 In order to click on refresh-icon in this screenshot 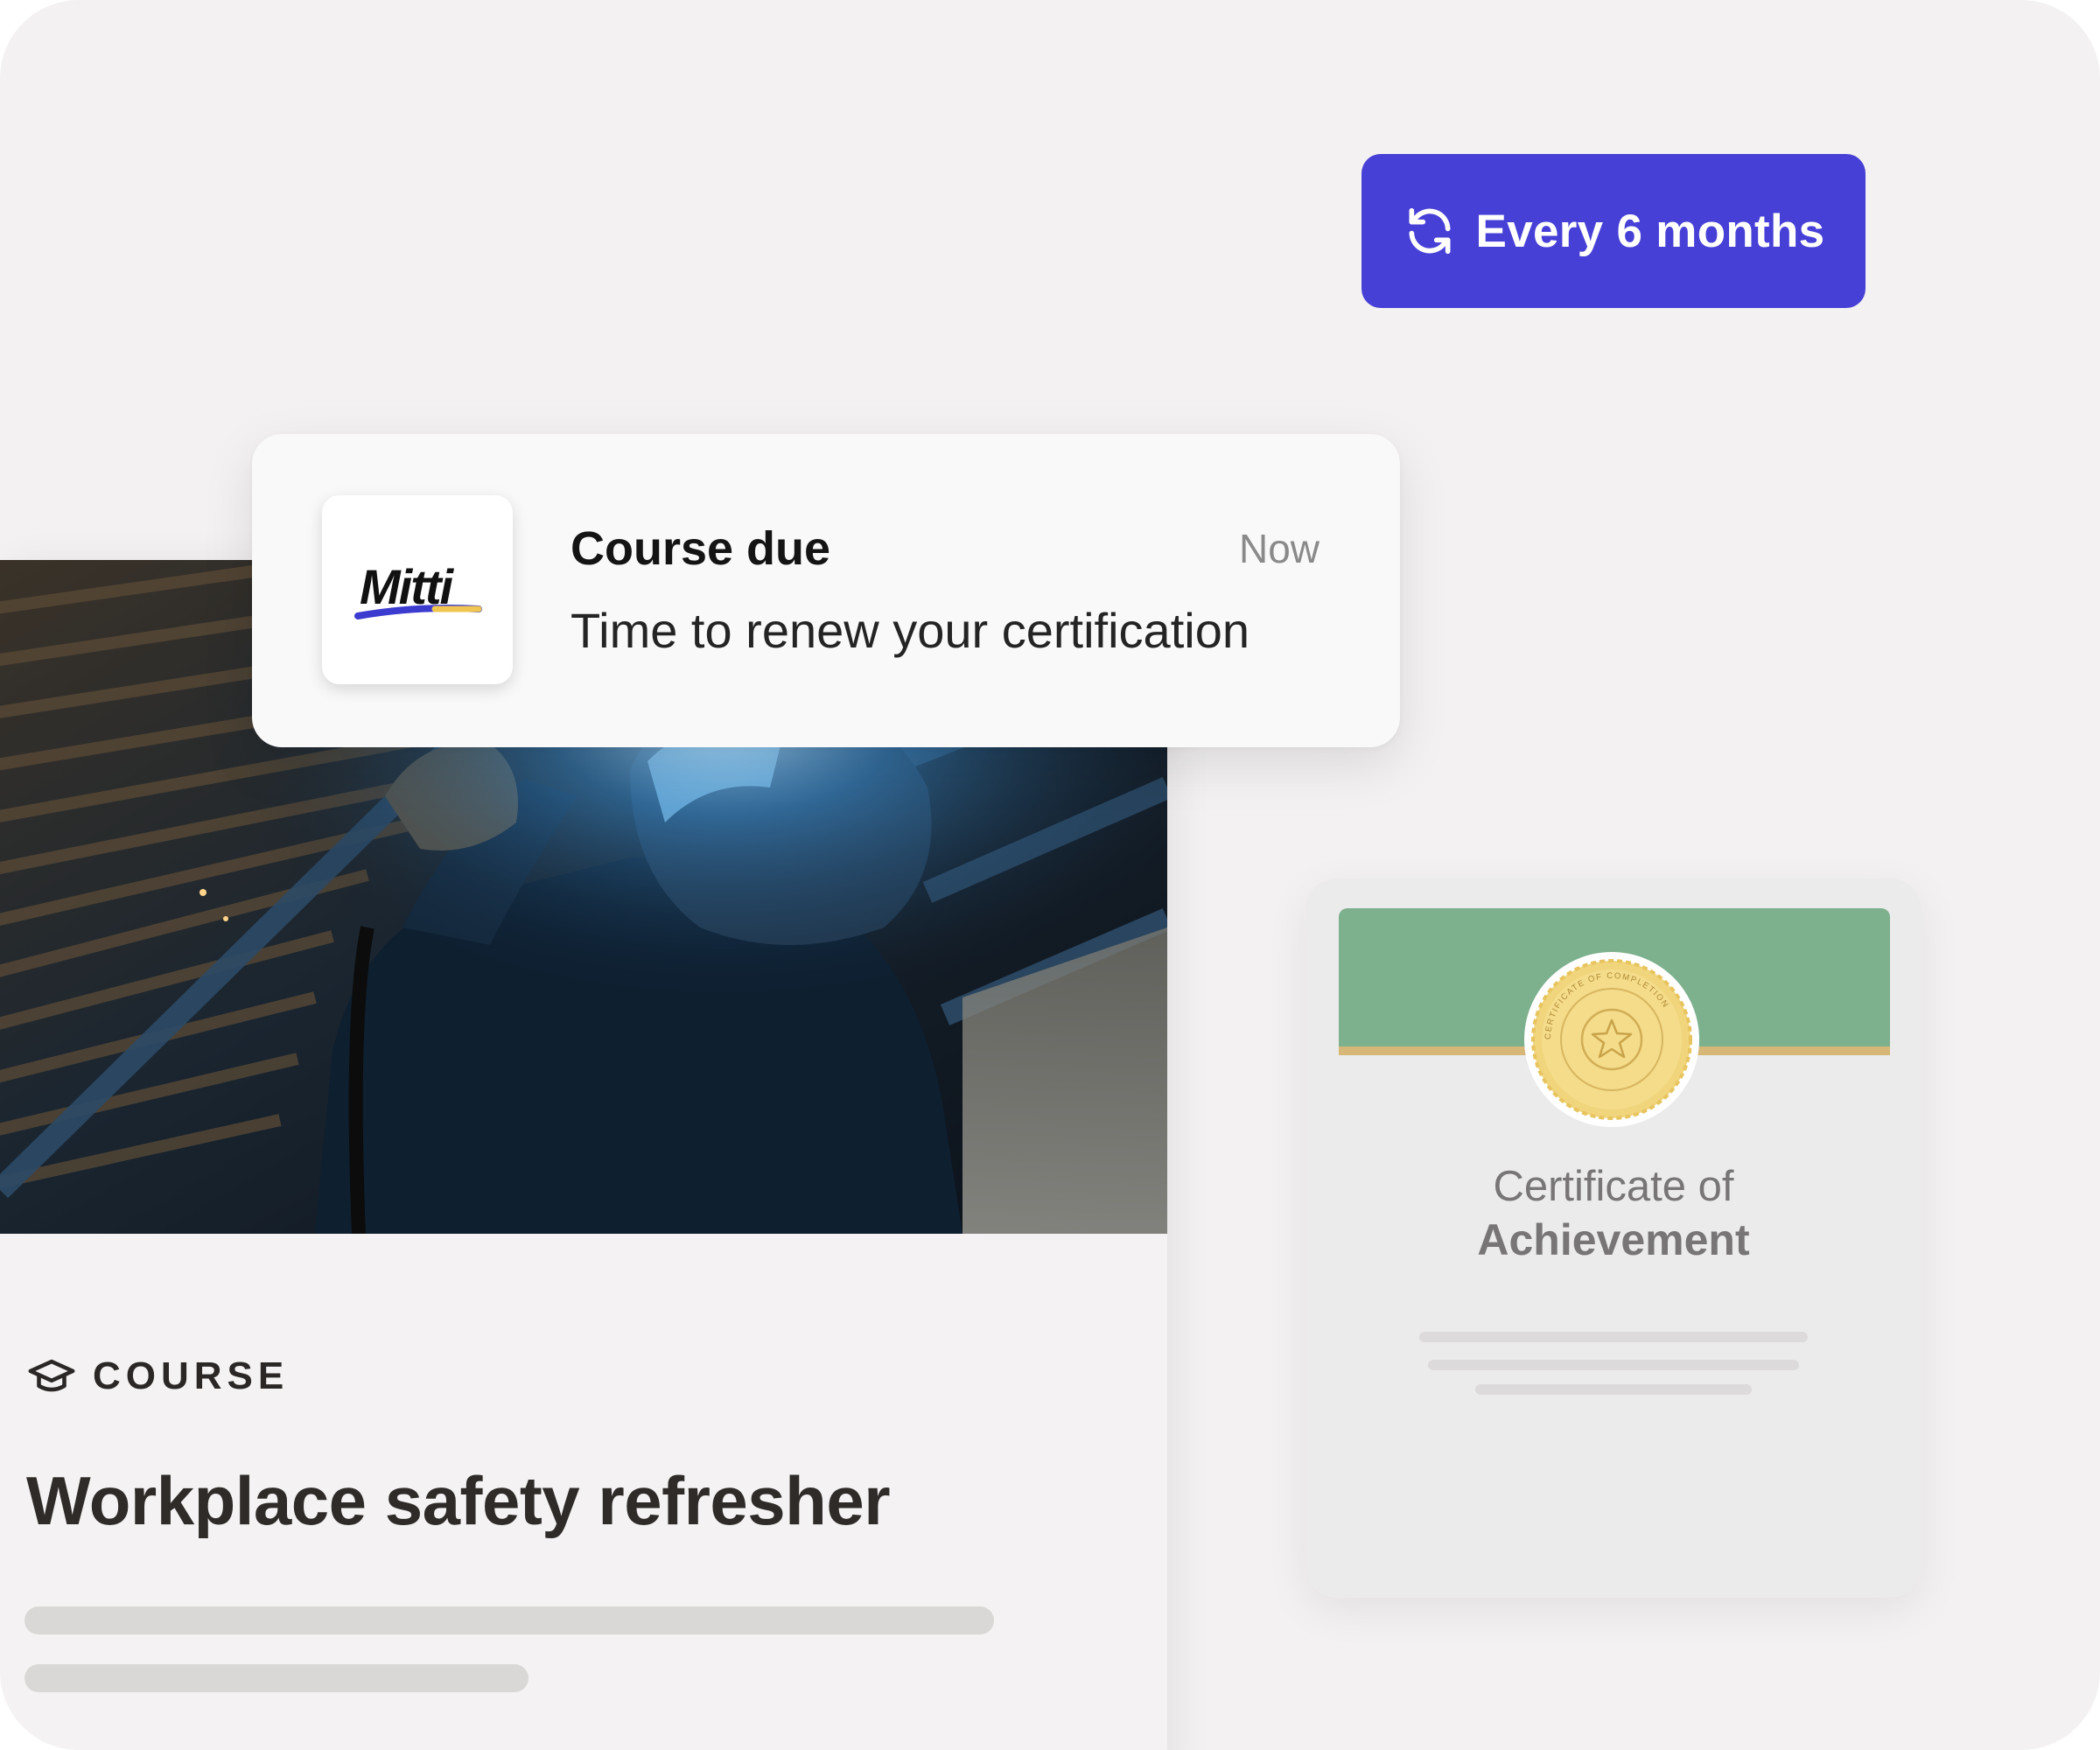, I will do `click(1430, 231)`.